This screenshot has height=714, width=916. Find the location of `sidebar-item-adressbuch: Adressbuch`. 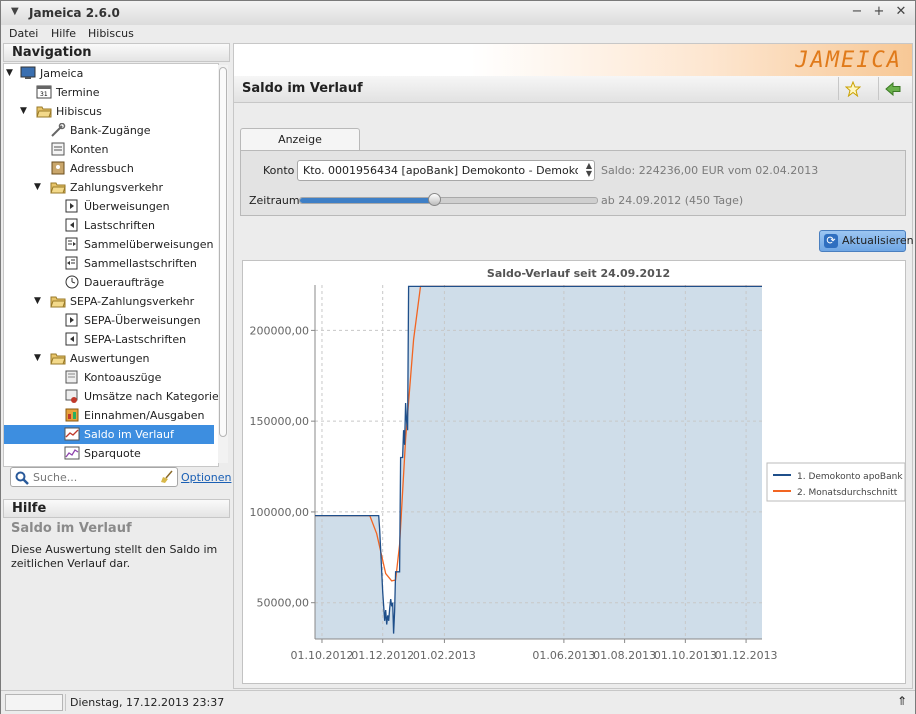

sidebar-item-adressbuch: Adressbuch is located at coordinates (109, 168).